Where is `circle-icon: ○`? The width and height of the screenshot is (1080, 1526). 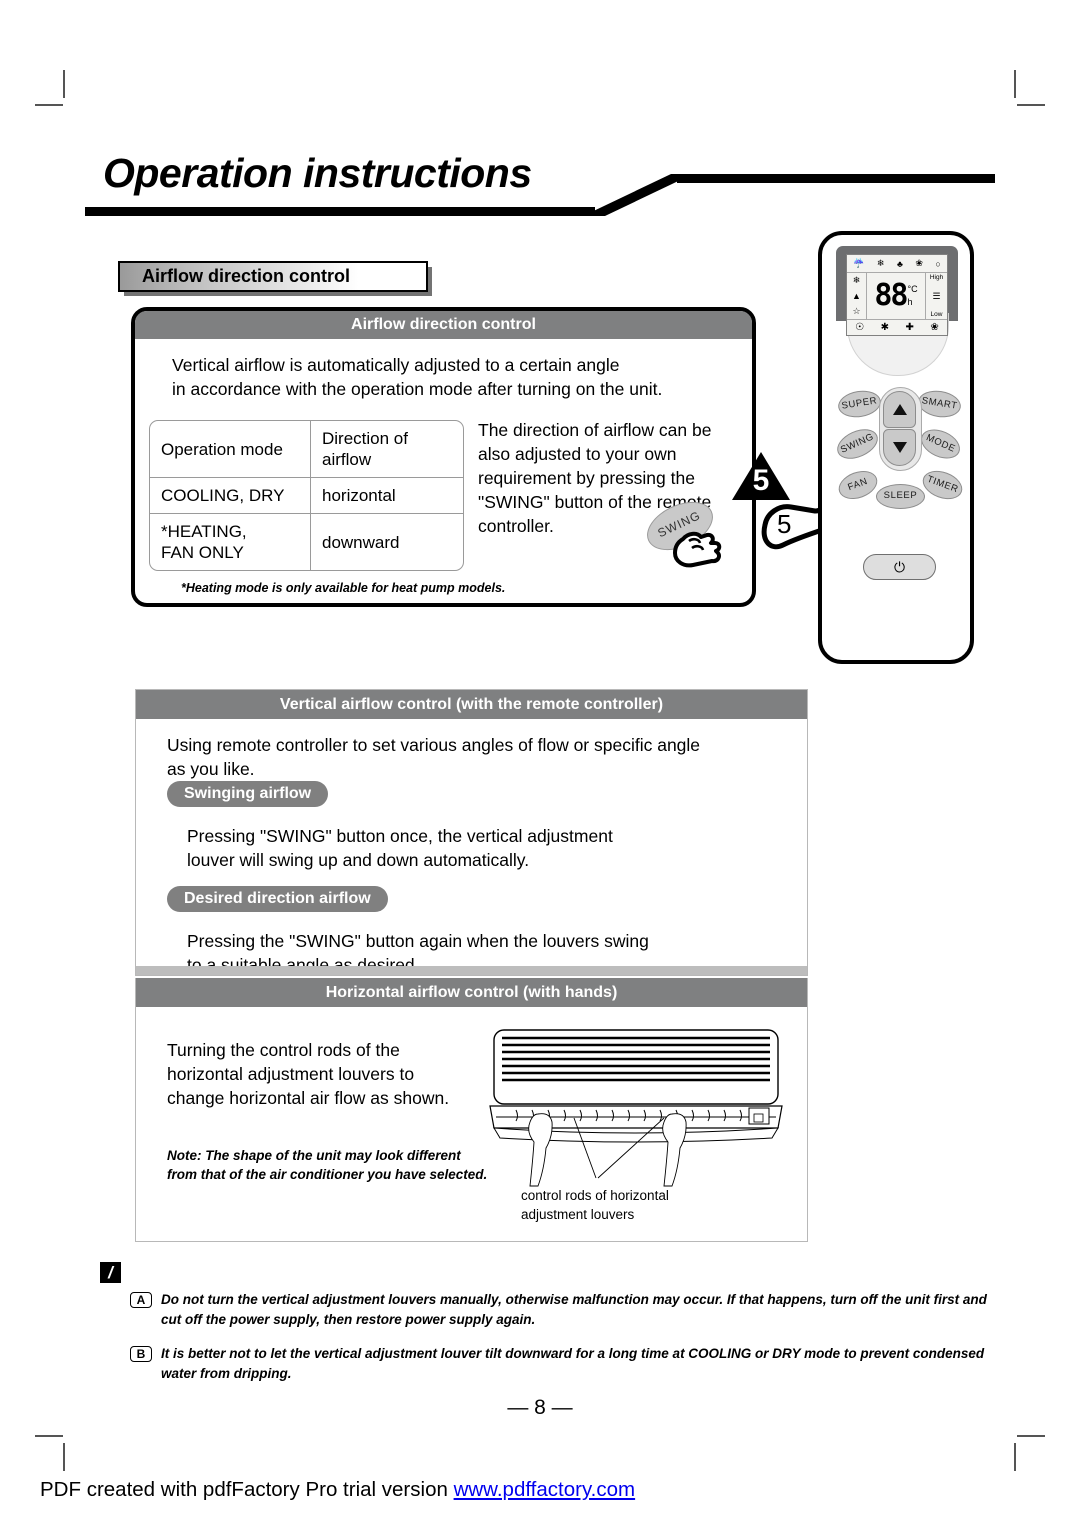
circle-icon: ○ is located at coordinates (938, 263).